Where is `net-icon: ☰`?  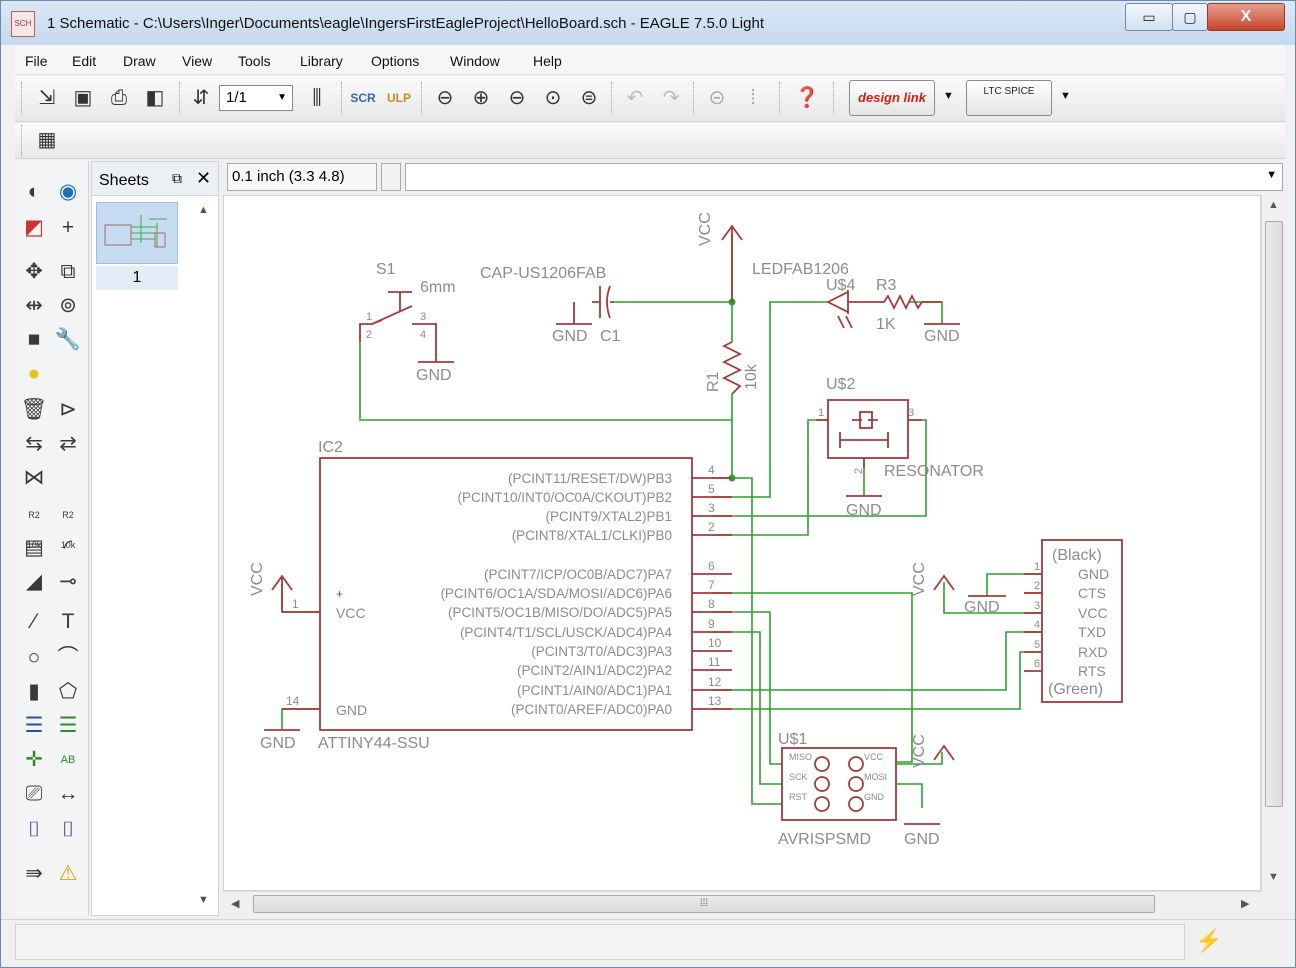 net-icon: ☰ is located at coordinates (68, 726).